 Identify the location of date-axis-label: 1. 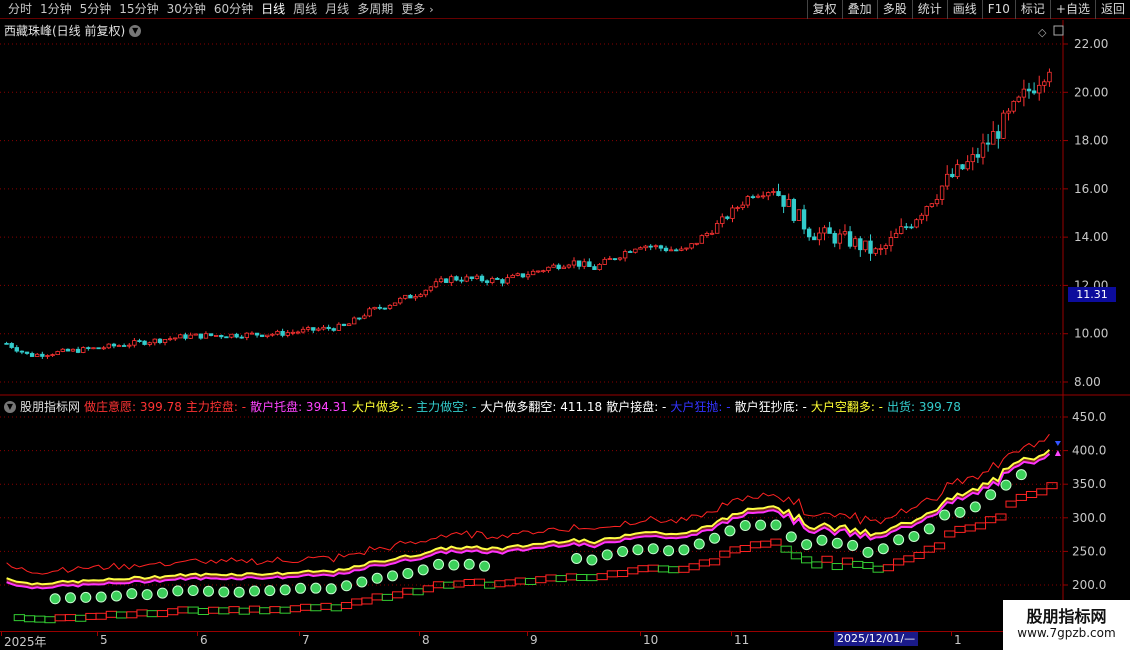
(958, 640).